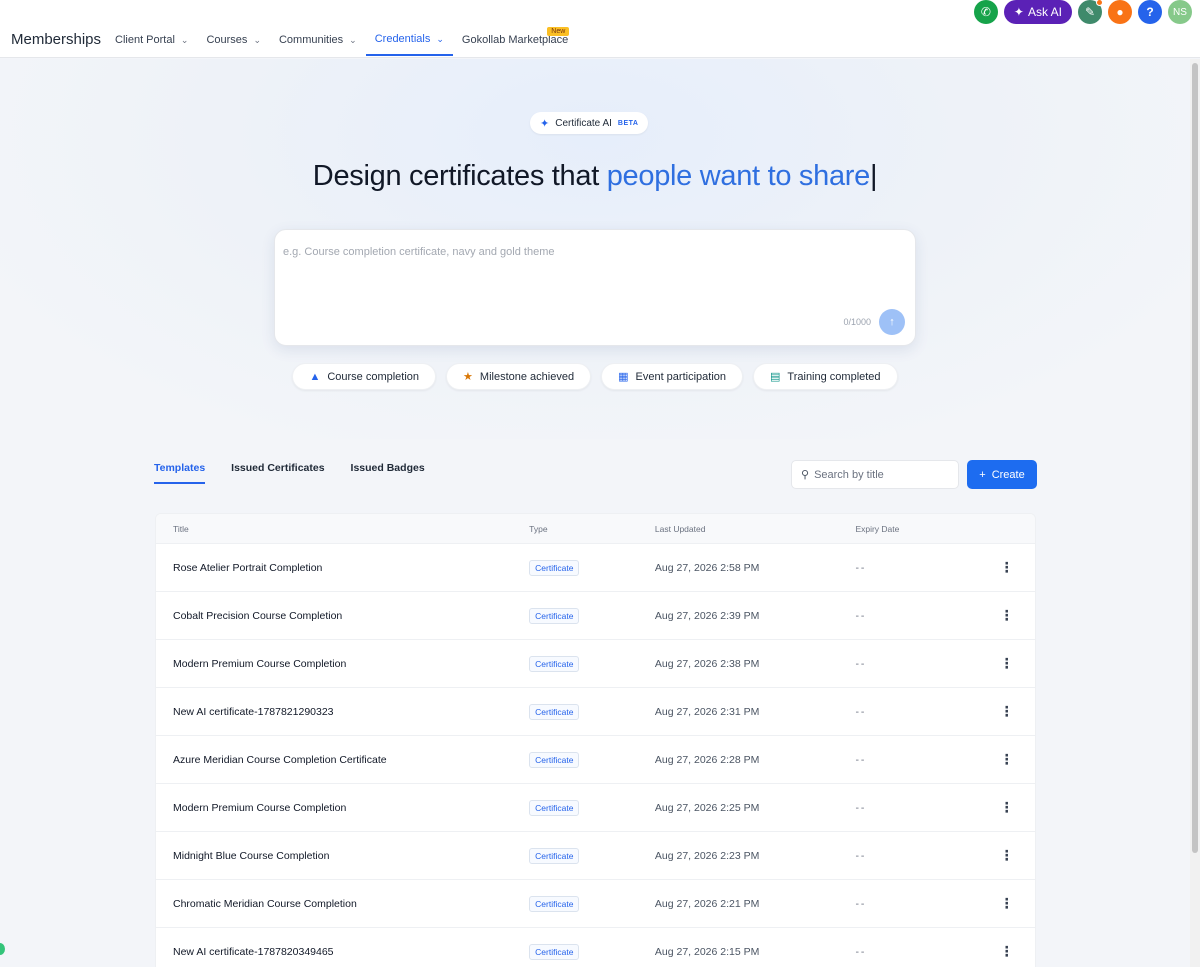  Describe the element at coordinates (1195, 458) in the screenshot. I see `scrollbar-thumb` at that location.